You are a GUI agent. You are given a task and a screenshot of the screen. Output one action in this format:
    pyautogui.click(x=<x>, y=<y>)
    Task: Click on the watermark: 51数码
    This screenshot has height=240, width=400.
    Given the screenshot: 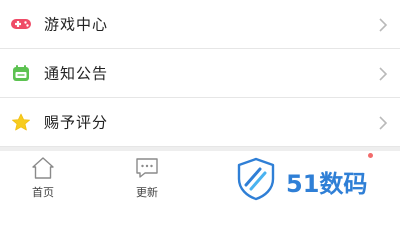 What is the action you would take?
    pyautogui.click(x=316, y=181)
    